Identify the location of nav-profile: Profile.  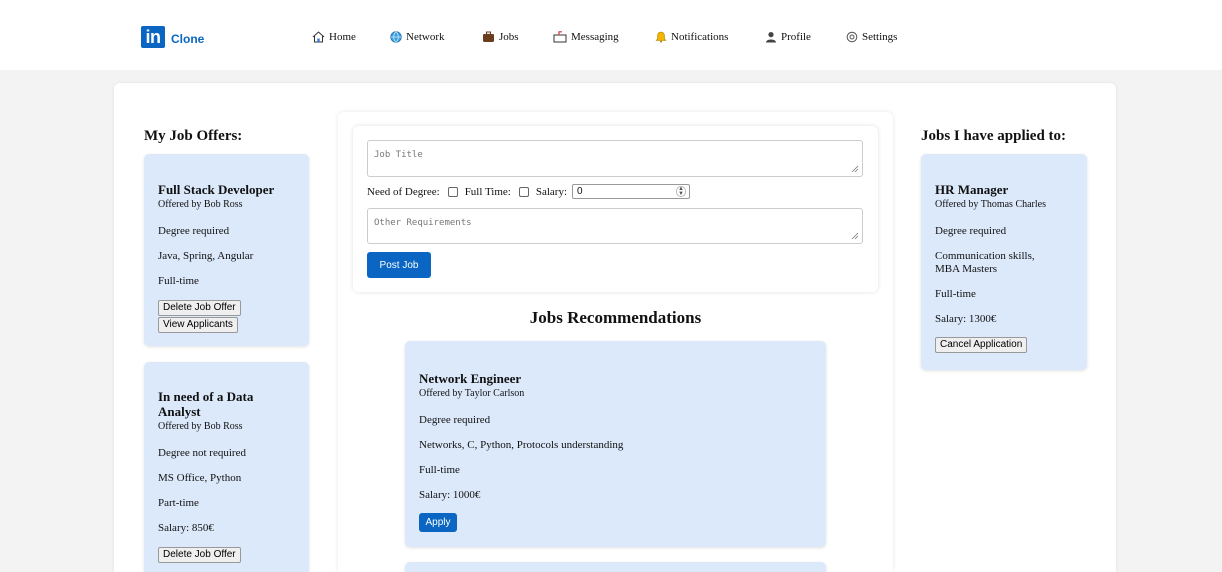
(788, 37).